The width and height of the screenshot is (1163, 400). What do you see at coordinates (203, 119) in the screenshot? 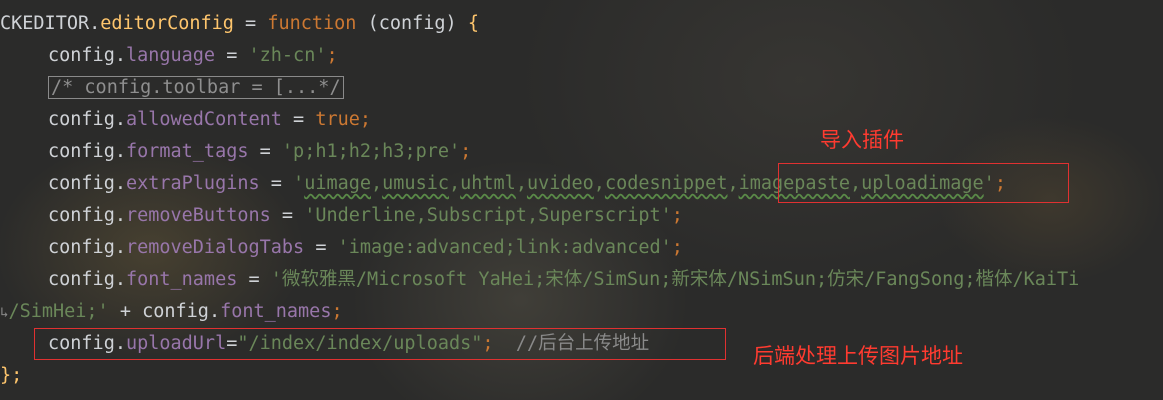
I see `property-name: allowedContent` at bounding box center [203, 119].